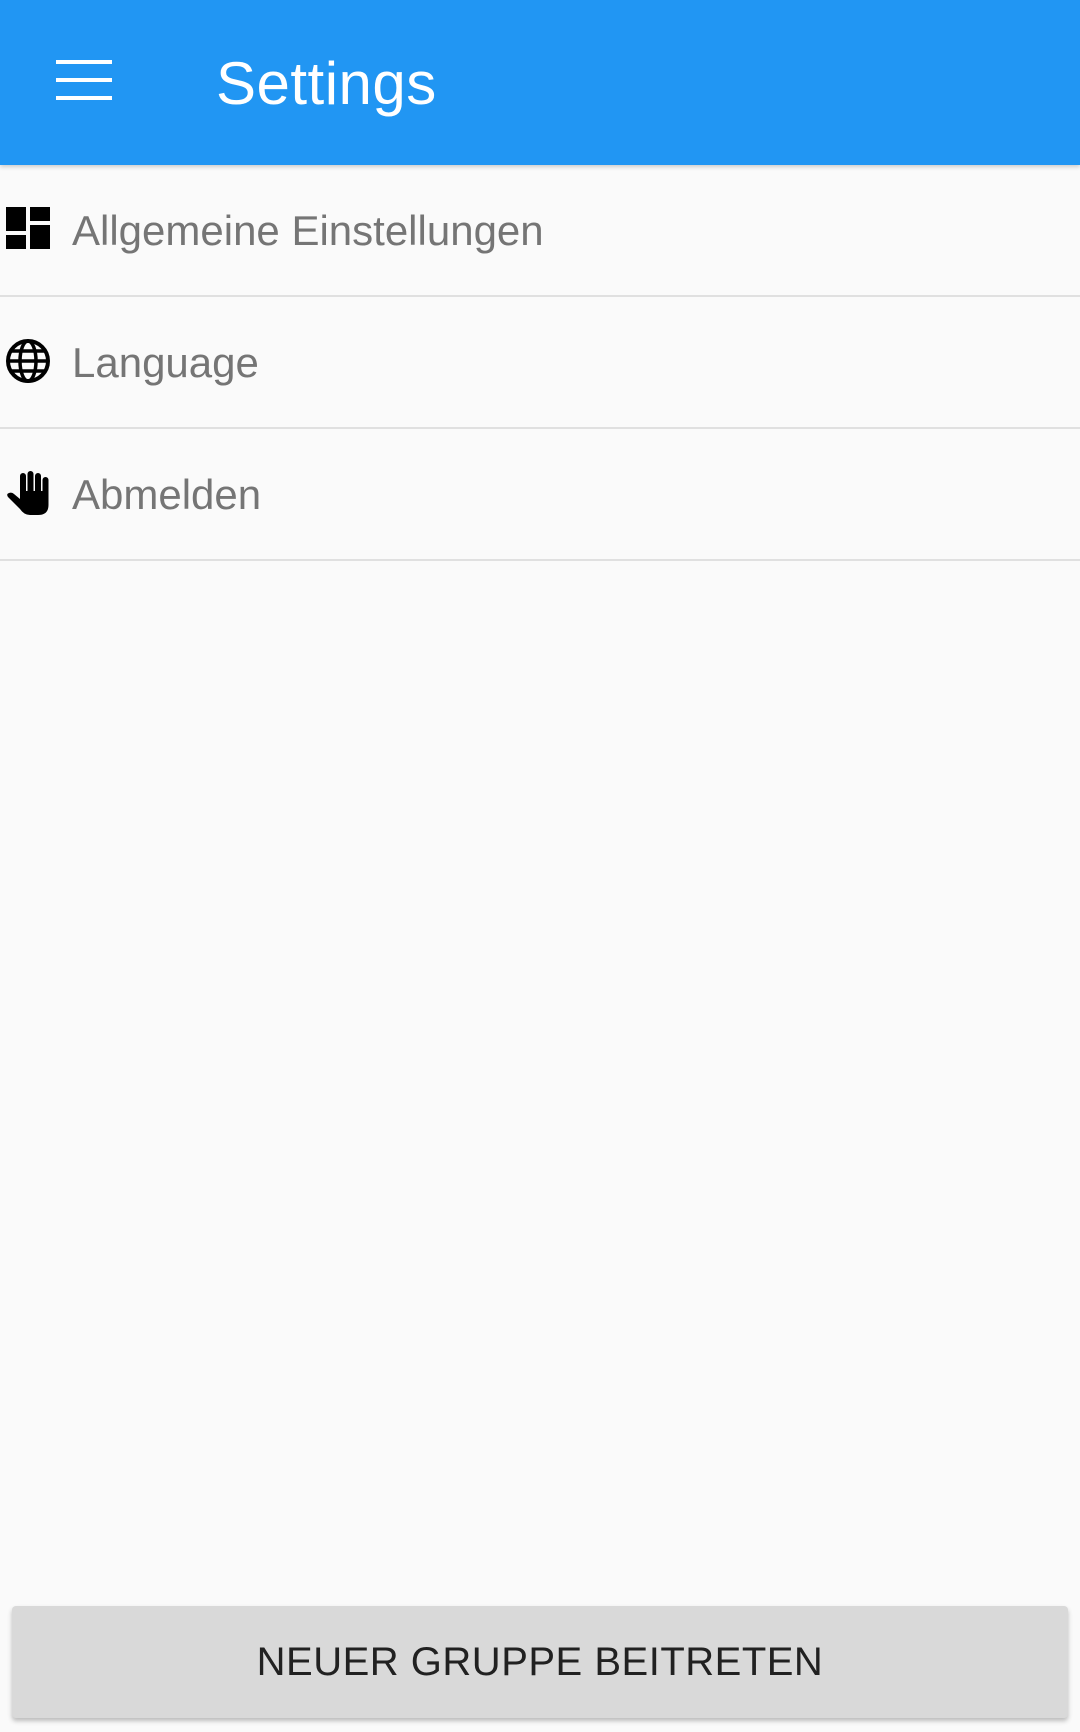 This screenshot has width=1080, height=1732. Describe the element at coordinates (540, 495) in the screenshot. I see `settings-item-logout: Abmelden` at that location.